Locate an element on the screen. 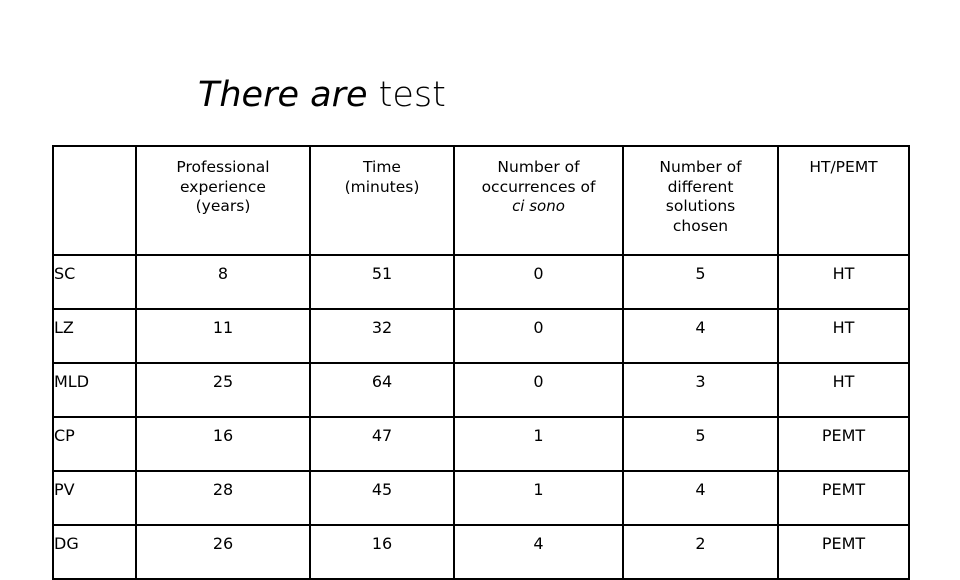  header-line-3: (years) is located at coordinates (223, 206).